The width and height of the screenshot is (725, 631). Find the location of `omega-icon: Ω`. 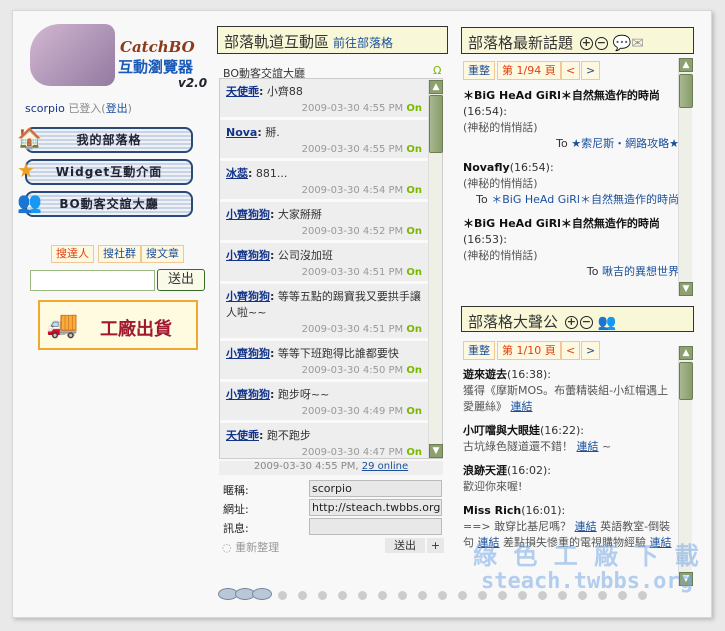

omega-icon: Ω is located at coordinates (437, 70).